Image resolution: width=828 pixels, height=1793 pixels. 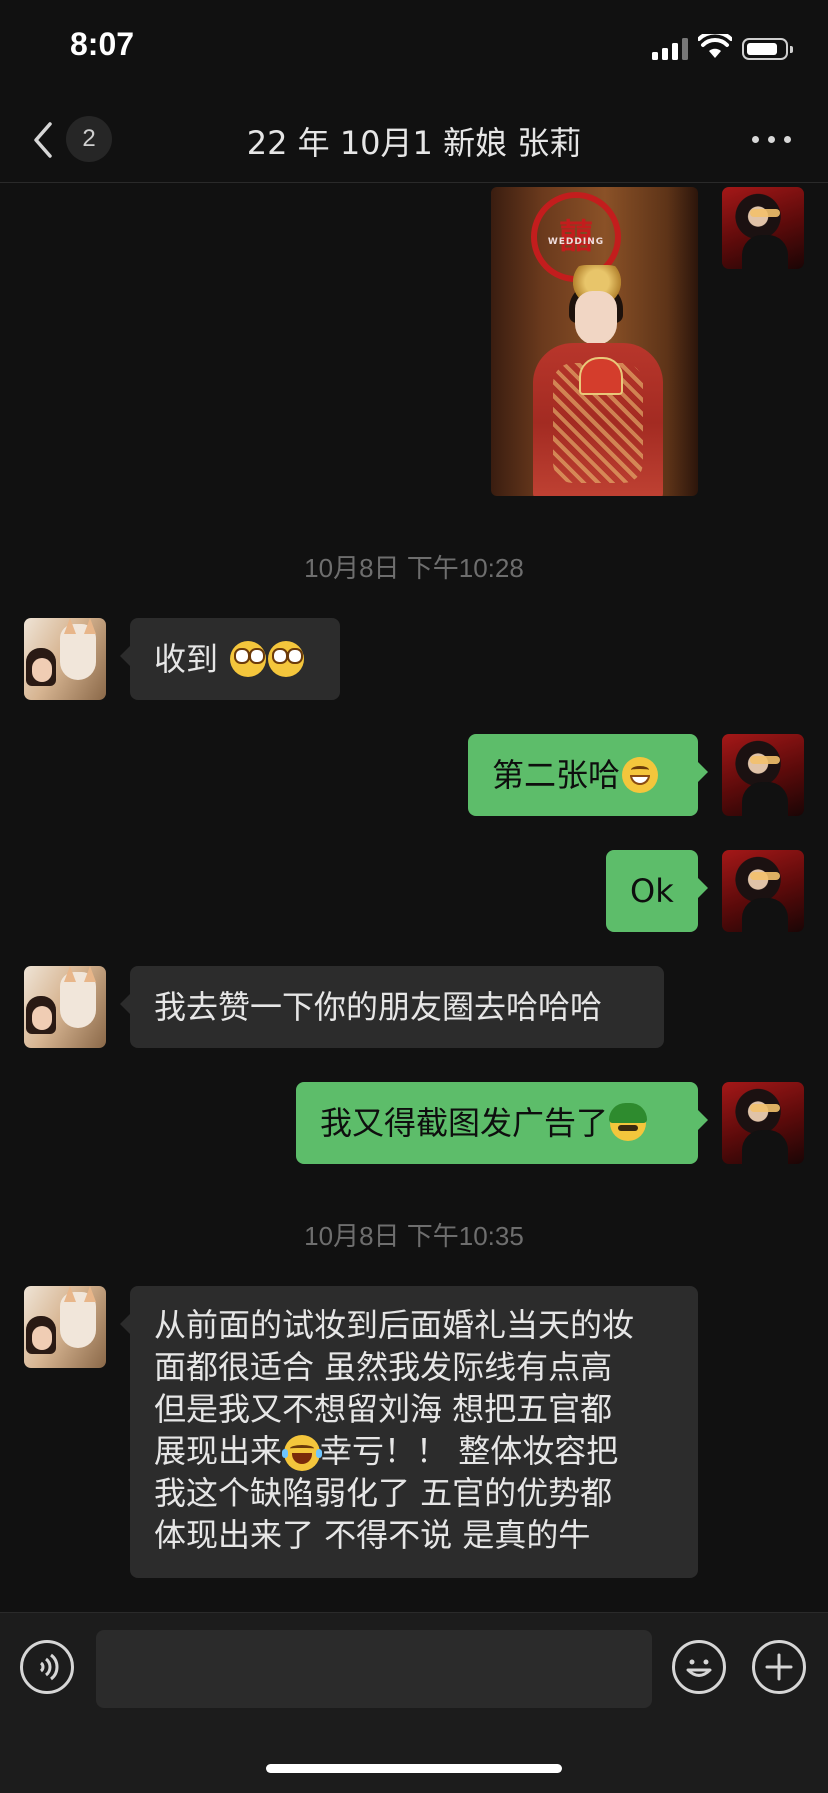 What do you see at coordinates (576, 242) in the screenshot?
I see `photo-wedding-text: WEDDING` at bounding box center [576, 242].